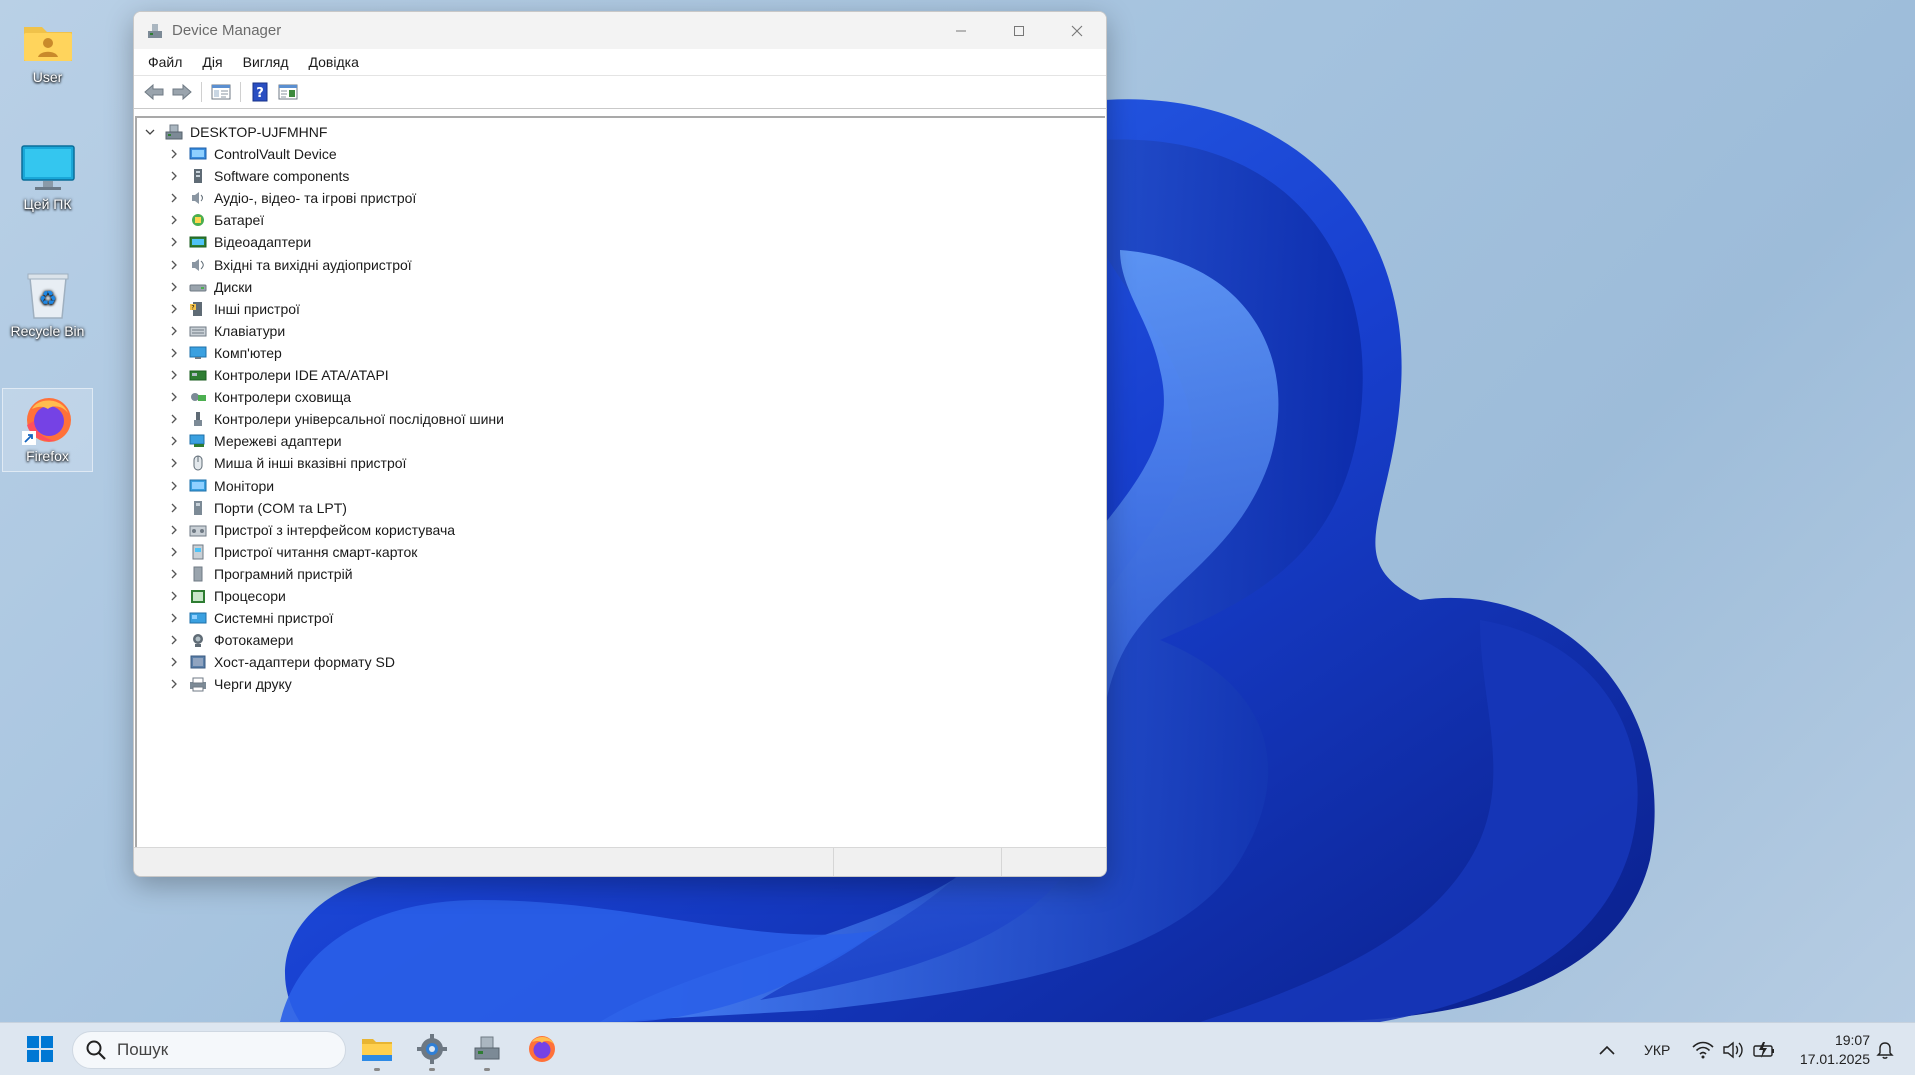 The height and width of the screenshot is (1075, 1915). Describe the element at coordinates (620, 30) in the screenshot. I see `title-bar: Device Manager` at that location.